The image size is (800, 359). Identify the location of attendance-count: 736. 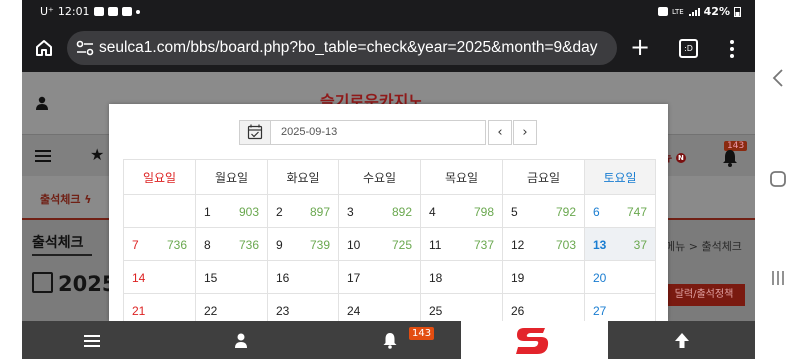
(176, 245).